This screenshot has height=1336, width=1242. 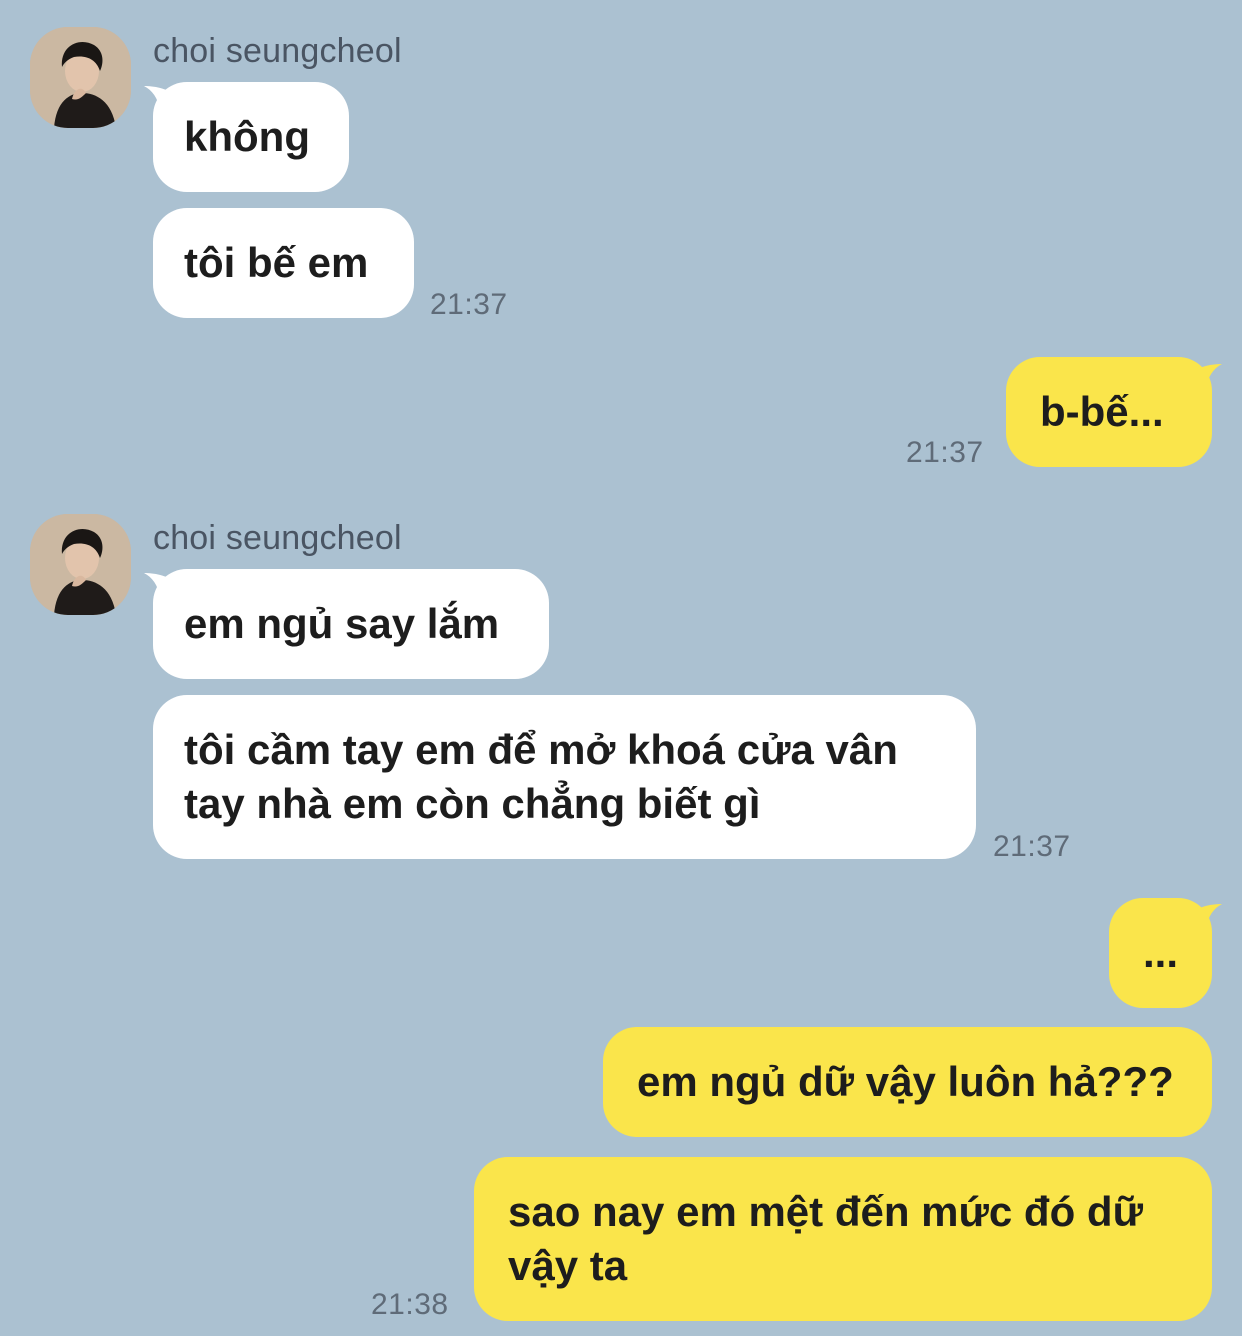 I want to click on message-text: tôi bế em, so click(x=276, y=262).